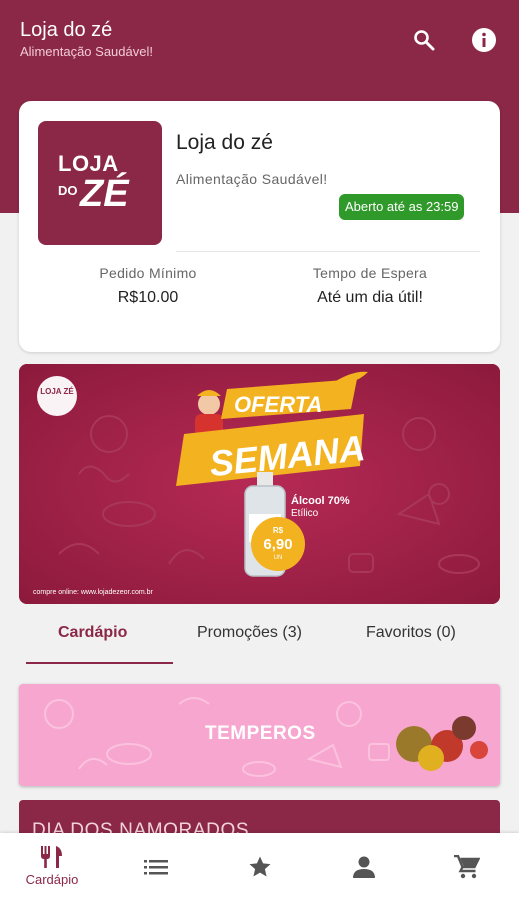  What do you see at coordinates (278, 530) in the screenshot?
I see `banner-price-currency: R$` at bounding box center [278, 530].